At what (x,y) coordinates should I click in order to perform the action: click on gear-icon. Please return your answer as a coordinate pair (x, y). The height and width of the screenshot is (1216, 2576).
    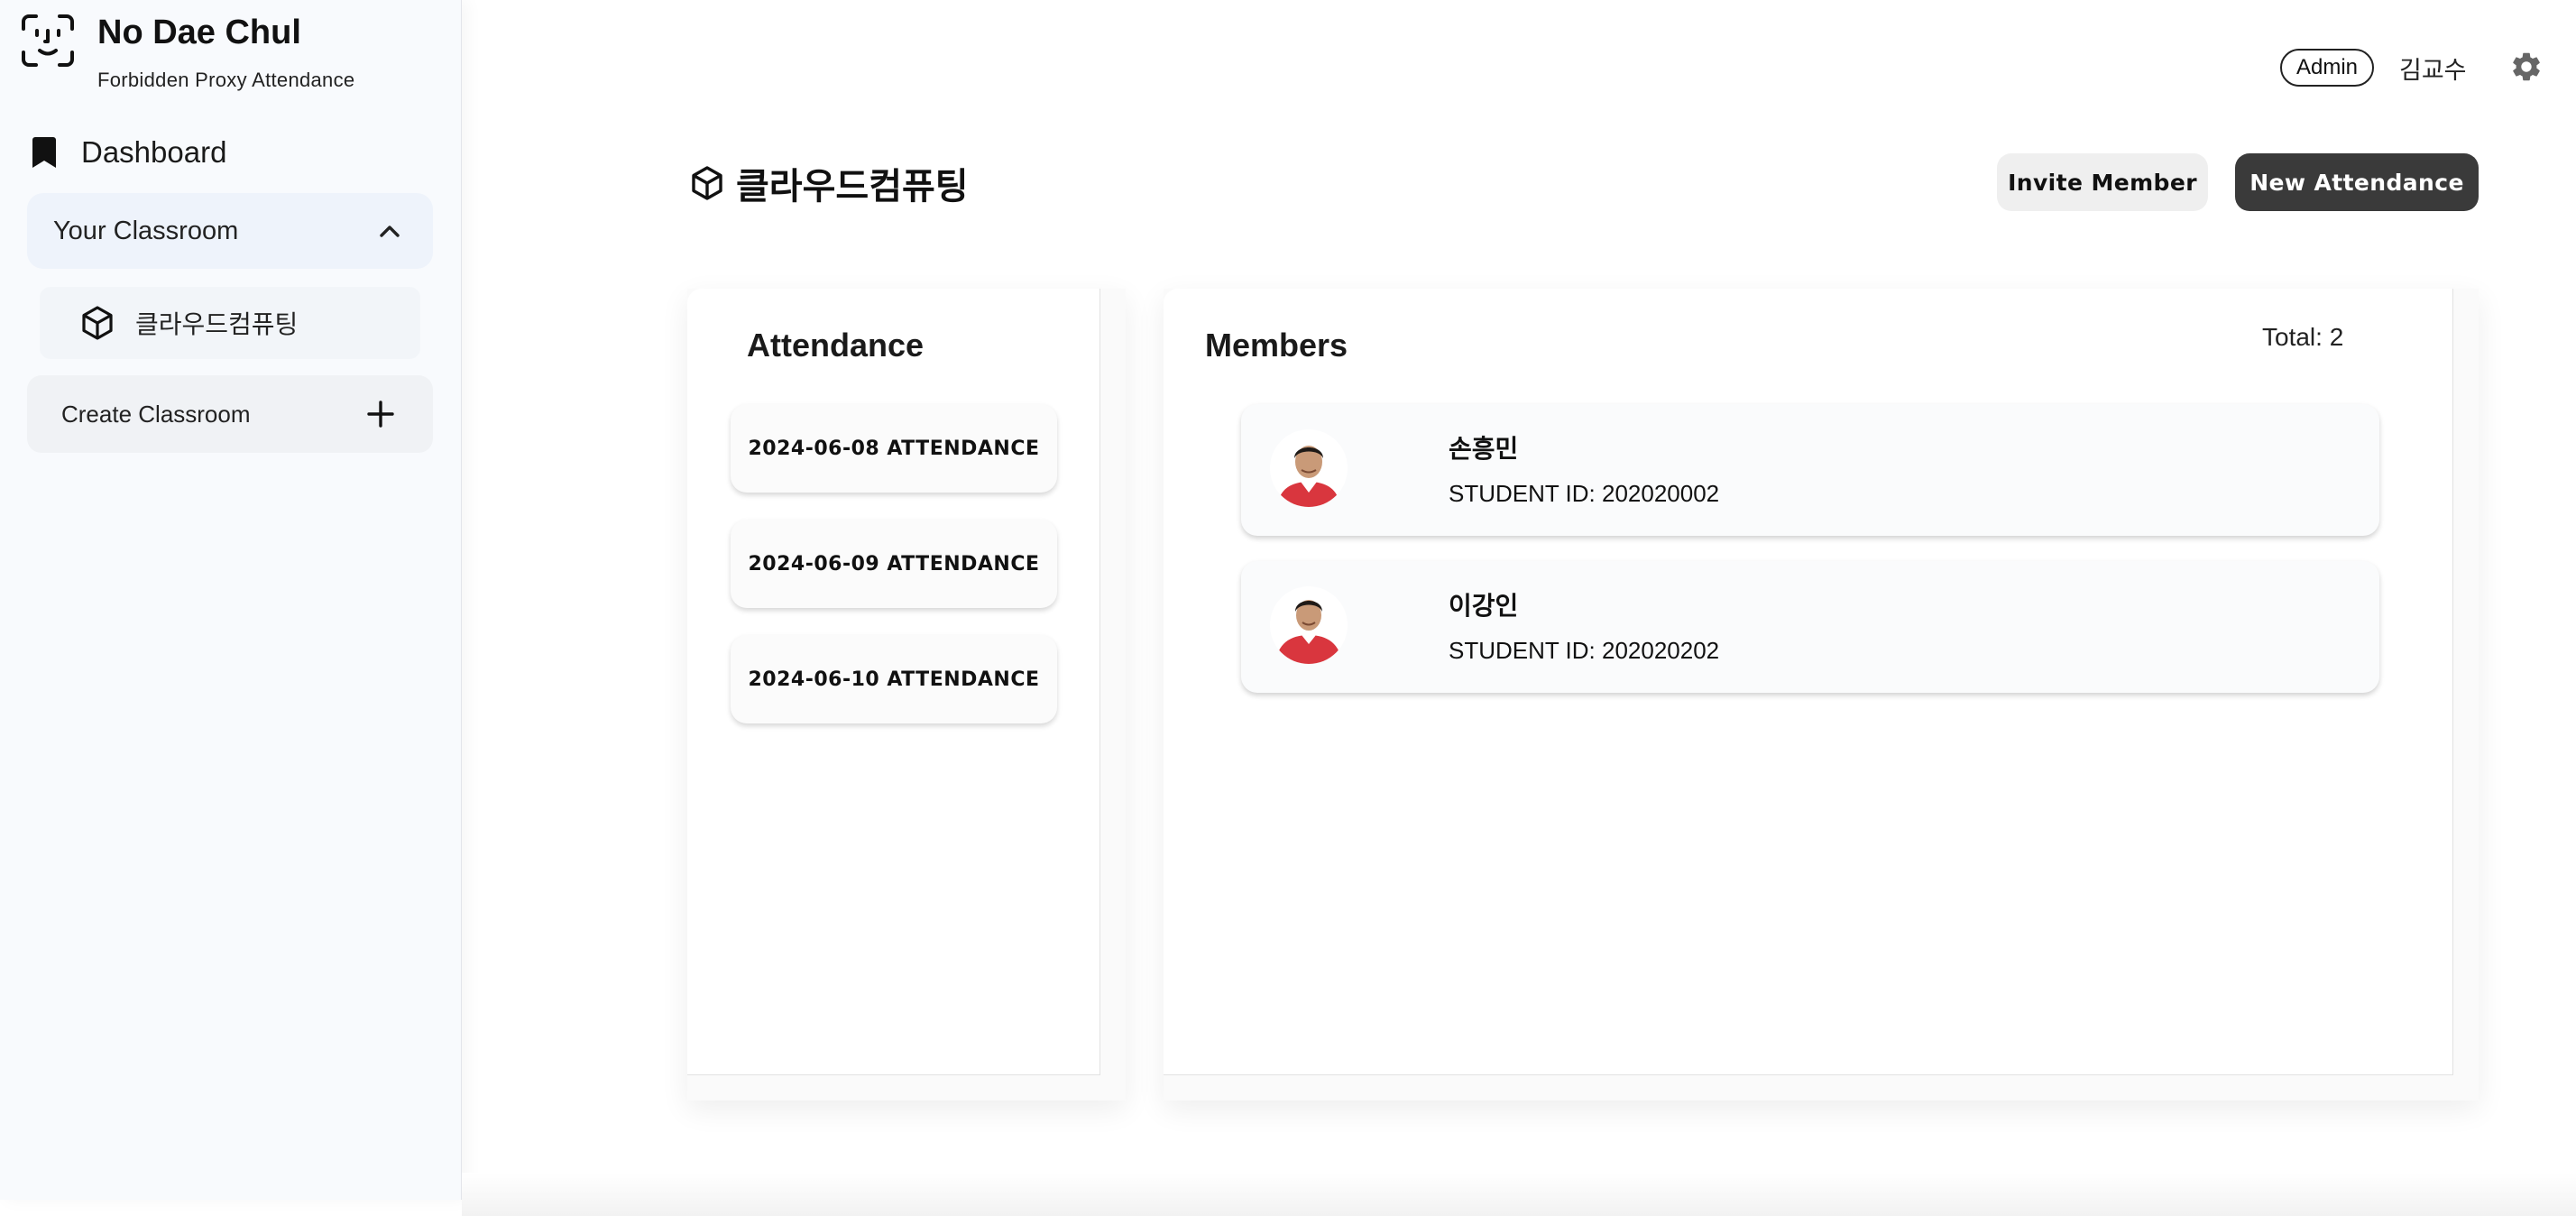
    Looking at the image, I should click on (2526, 67).